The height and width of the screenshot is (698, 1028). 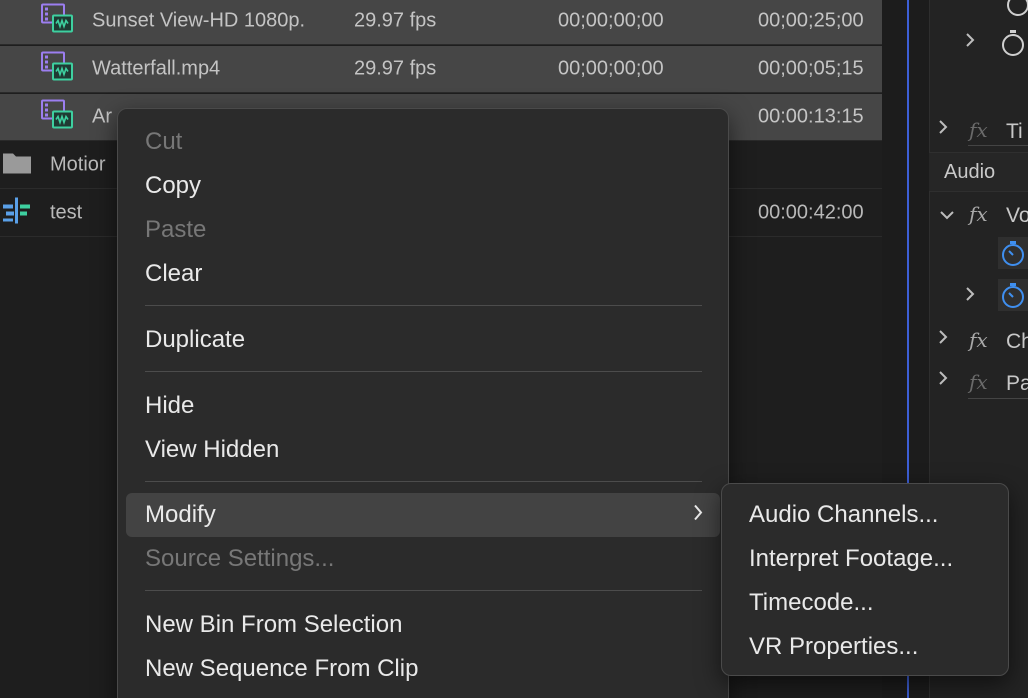 I want to click on menu-item-copy: Copy, so click(x=423, y=186).